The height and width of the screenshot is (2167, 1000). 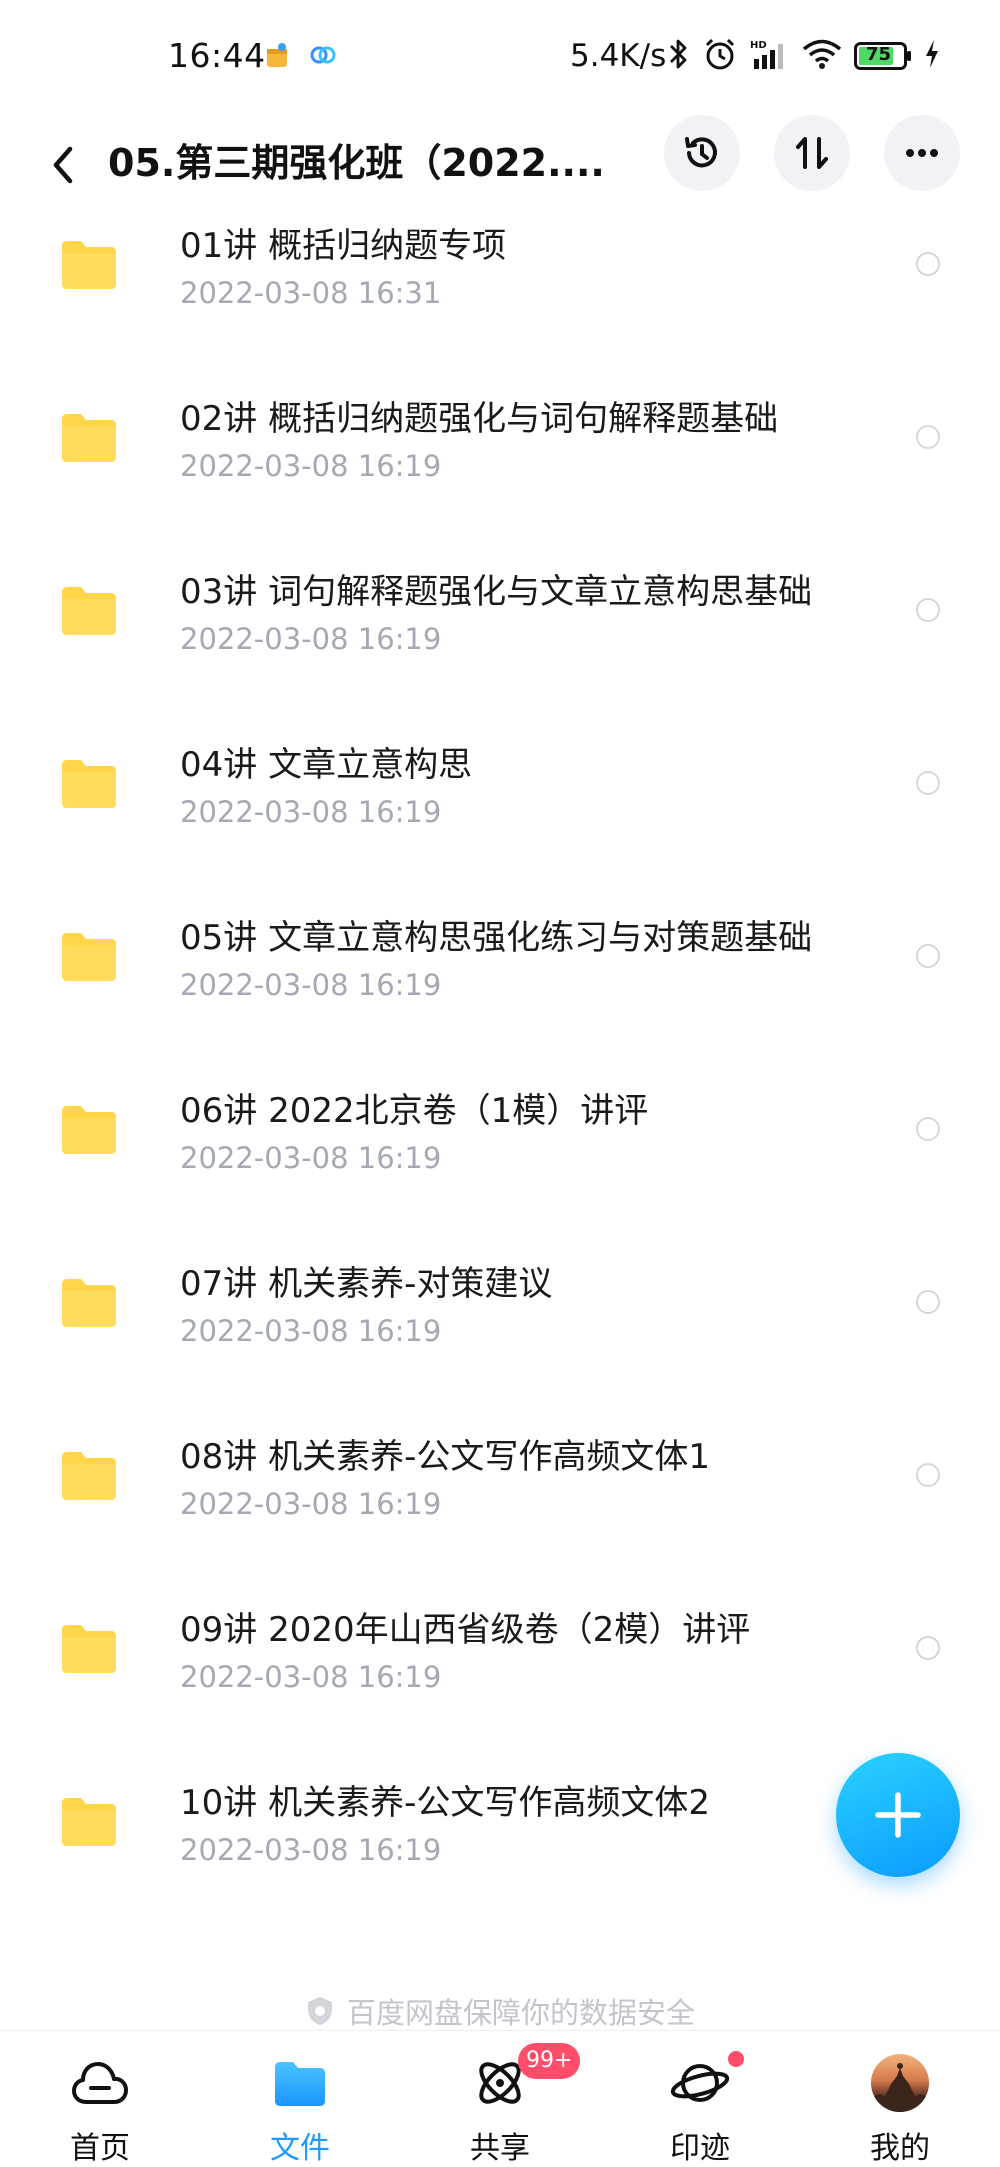 What do you see at coordinates (100, 2083) in the screenshot?
I see `cloud-home-icon` at bounding box center [100, 2083].